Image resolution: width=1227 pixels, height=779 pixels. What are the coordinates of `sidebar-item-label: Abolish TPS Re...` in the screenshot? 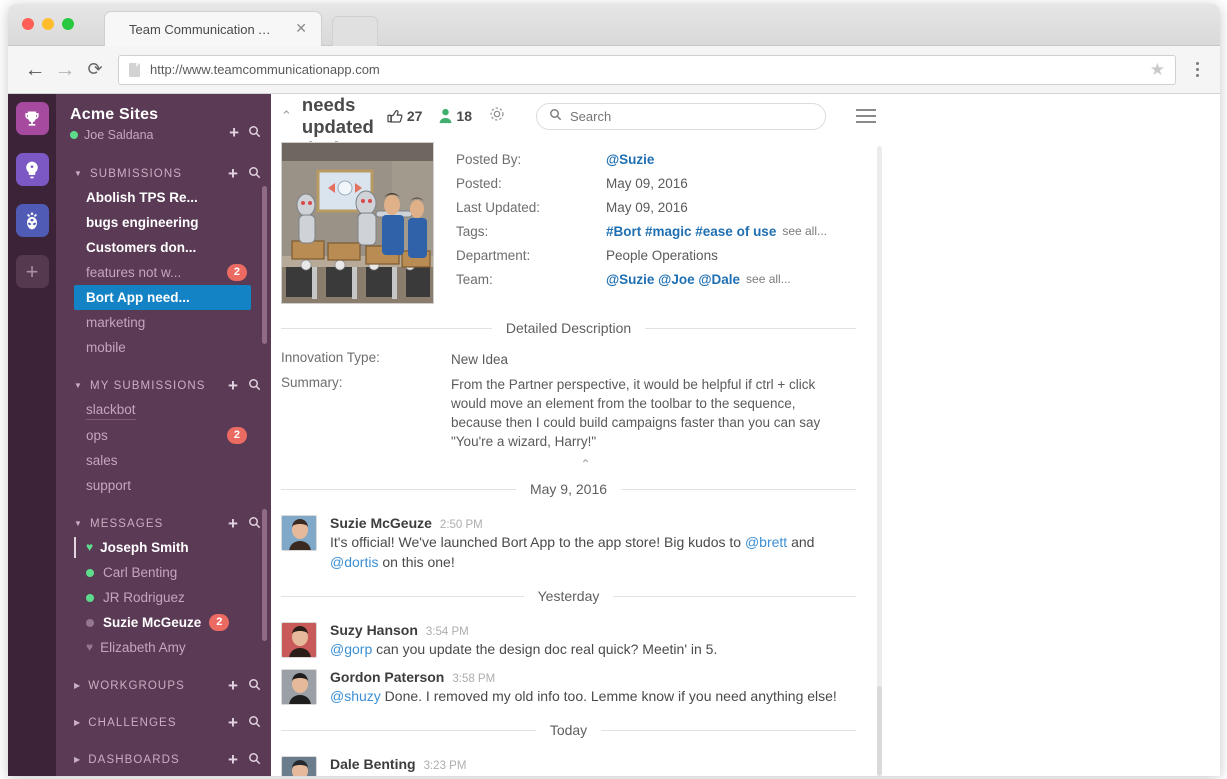 It's located at (142, 197).